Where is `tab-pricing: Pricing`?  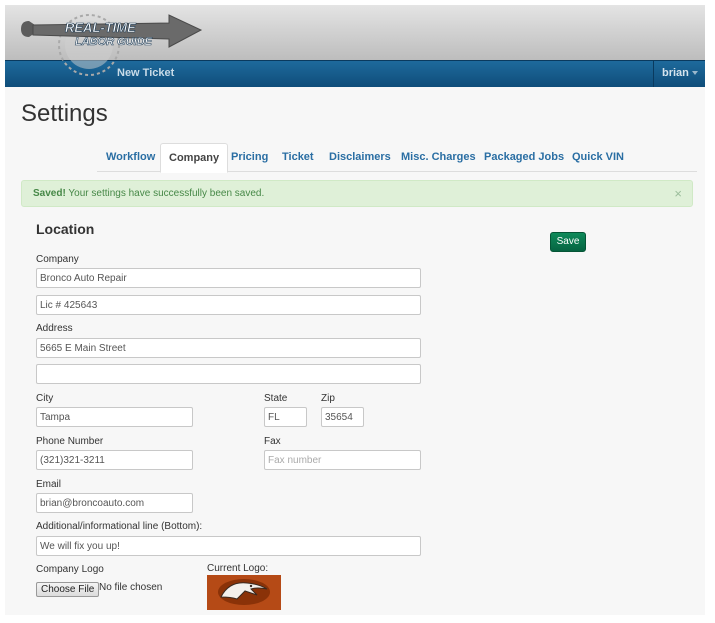 tab-pricing: Pricing is located at coordinates (249, 157).